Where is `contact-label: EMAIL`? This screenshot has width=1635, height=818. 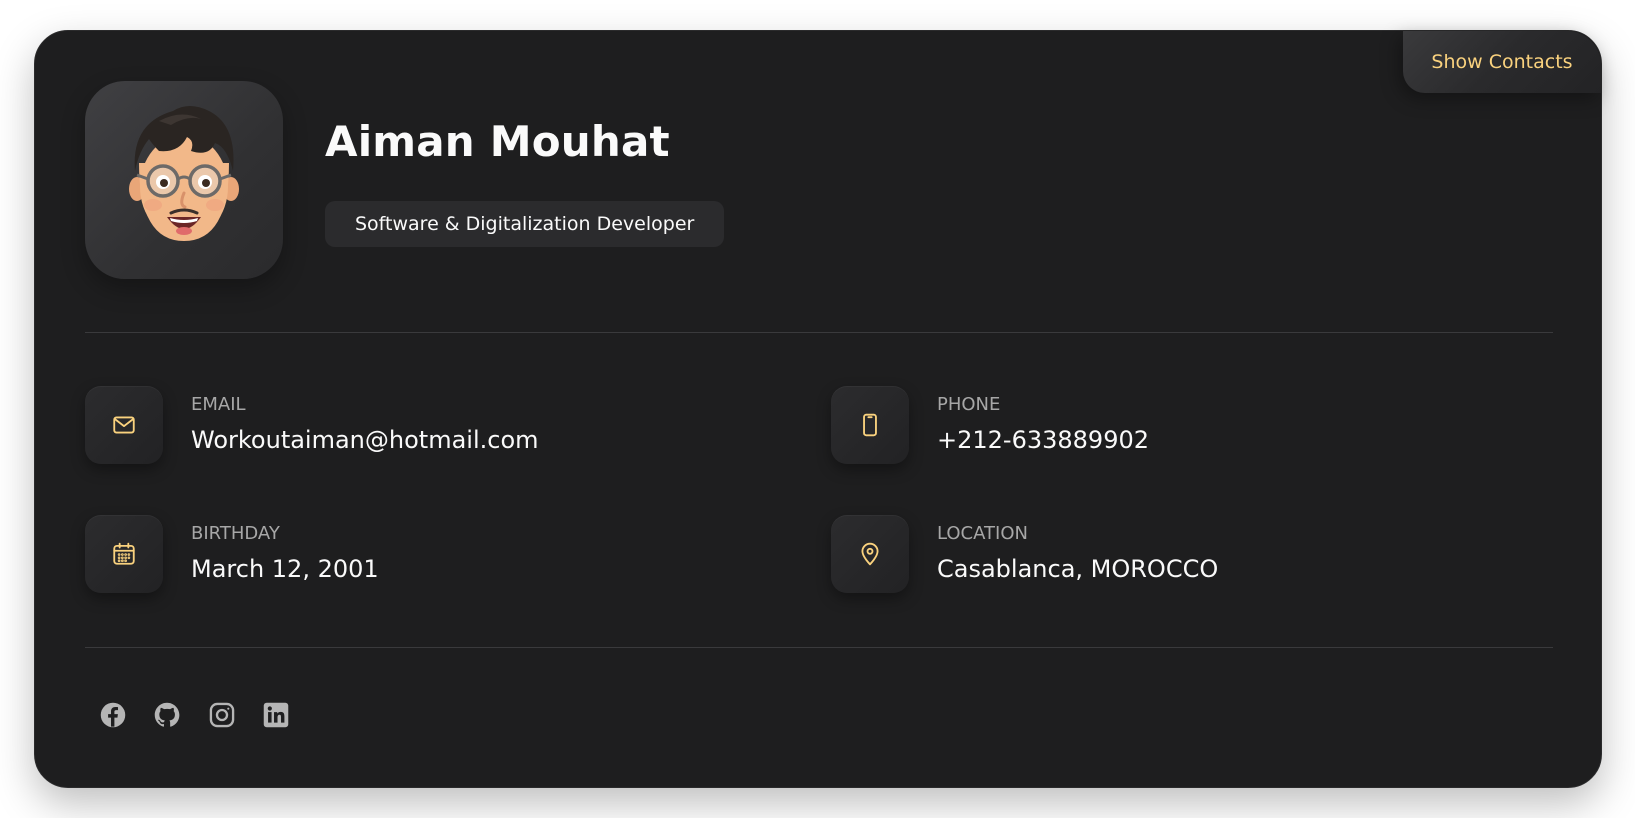
contact-label: EMAIL is located at coordinates (218, 404).